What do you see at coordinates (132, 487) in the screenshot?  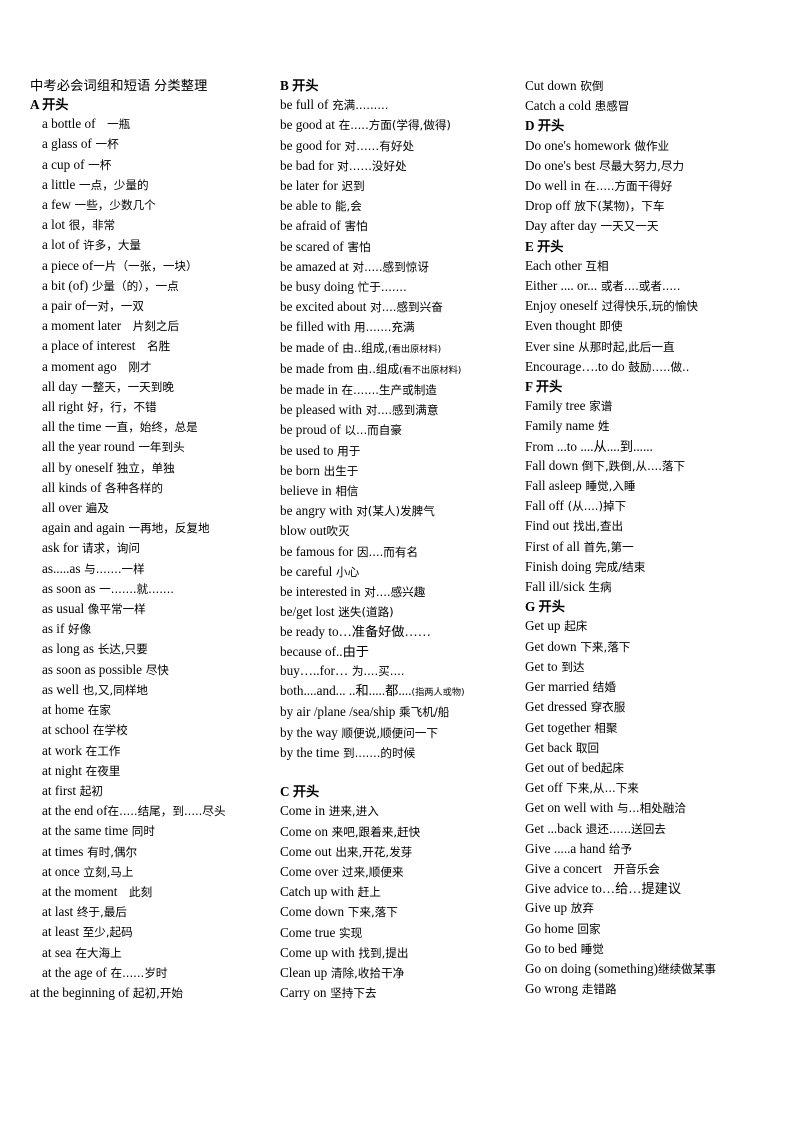 I see `phrase-chinese: 各种各样的` at bounding box center [132, 487].